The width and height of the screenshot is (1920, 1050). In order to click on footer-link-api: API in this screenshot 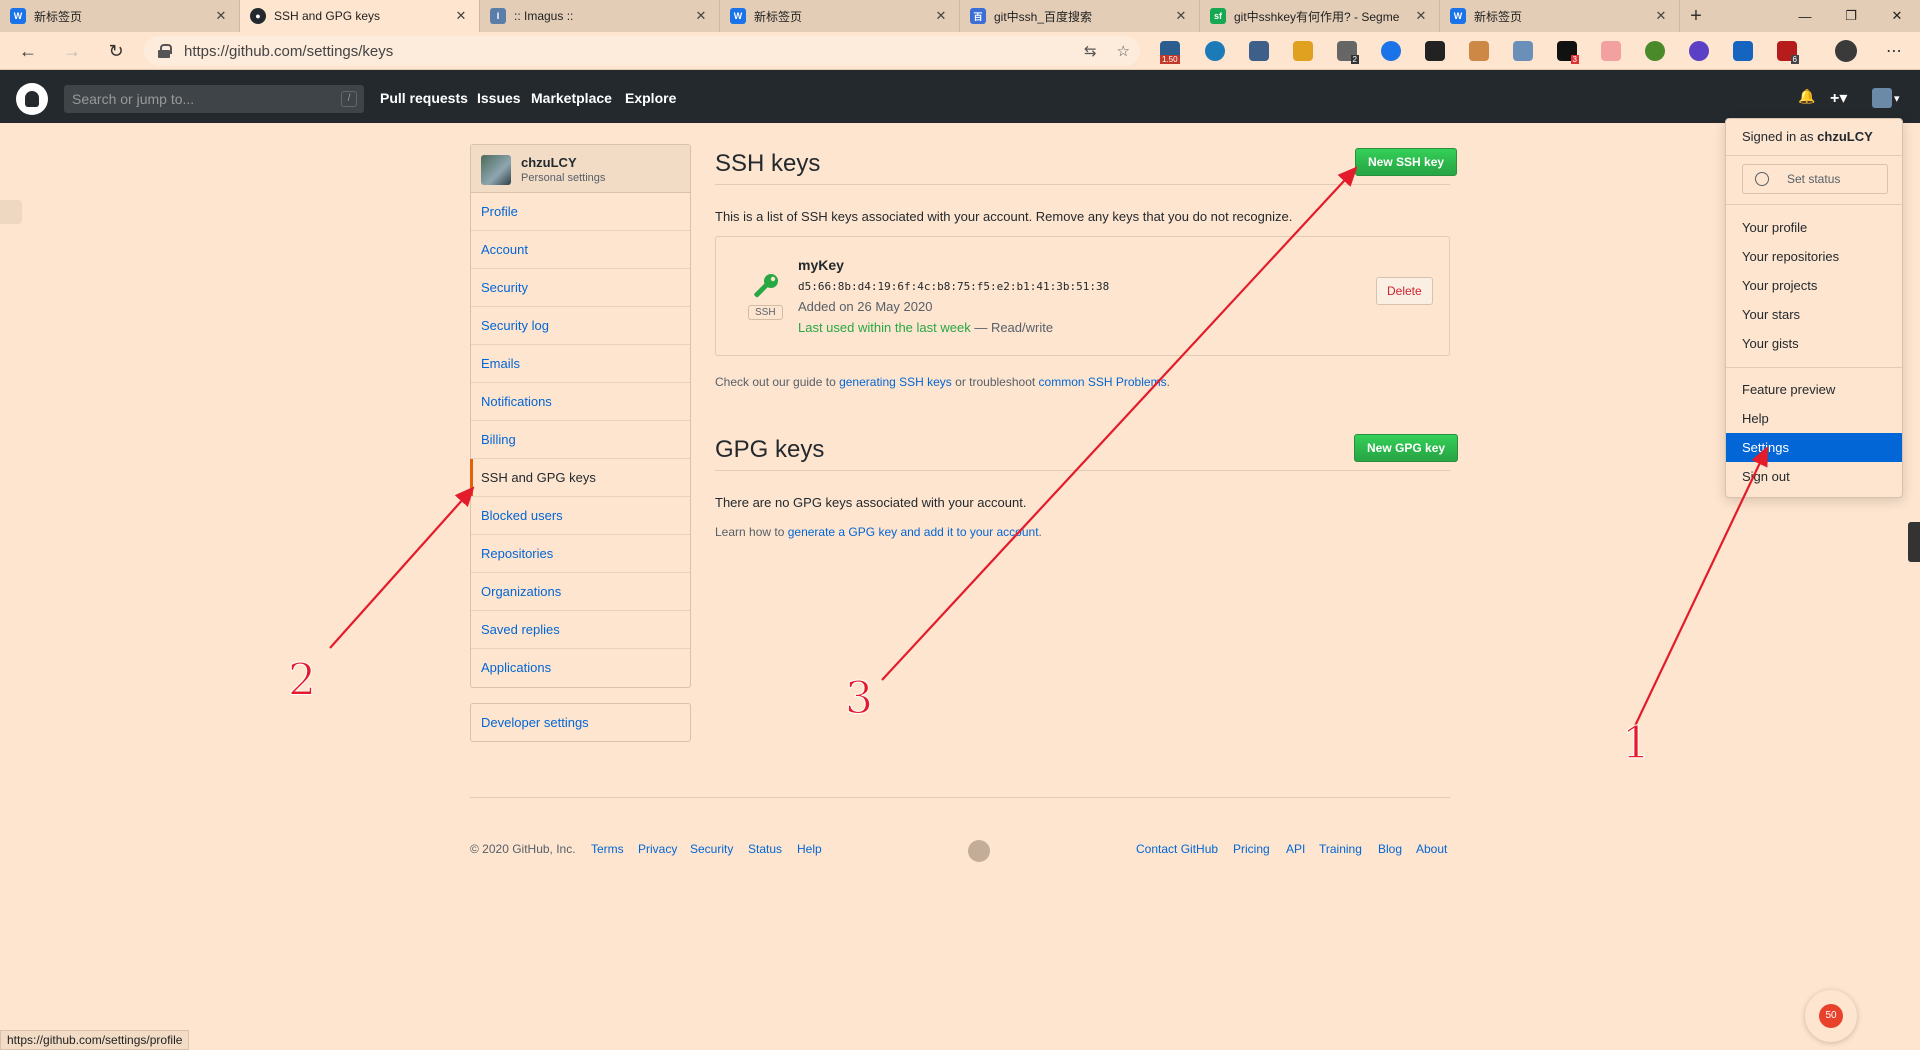, I will do `click(1295, 849)`.